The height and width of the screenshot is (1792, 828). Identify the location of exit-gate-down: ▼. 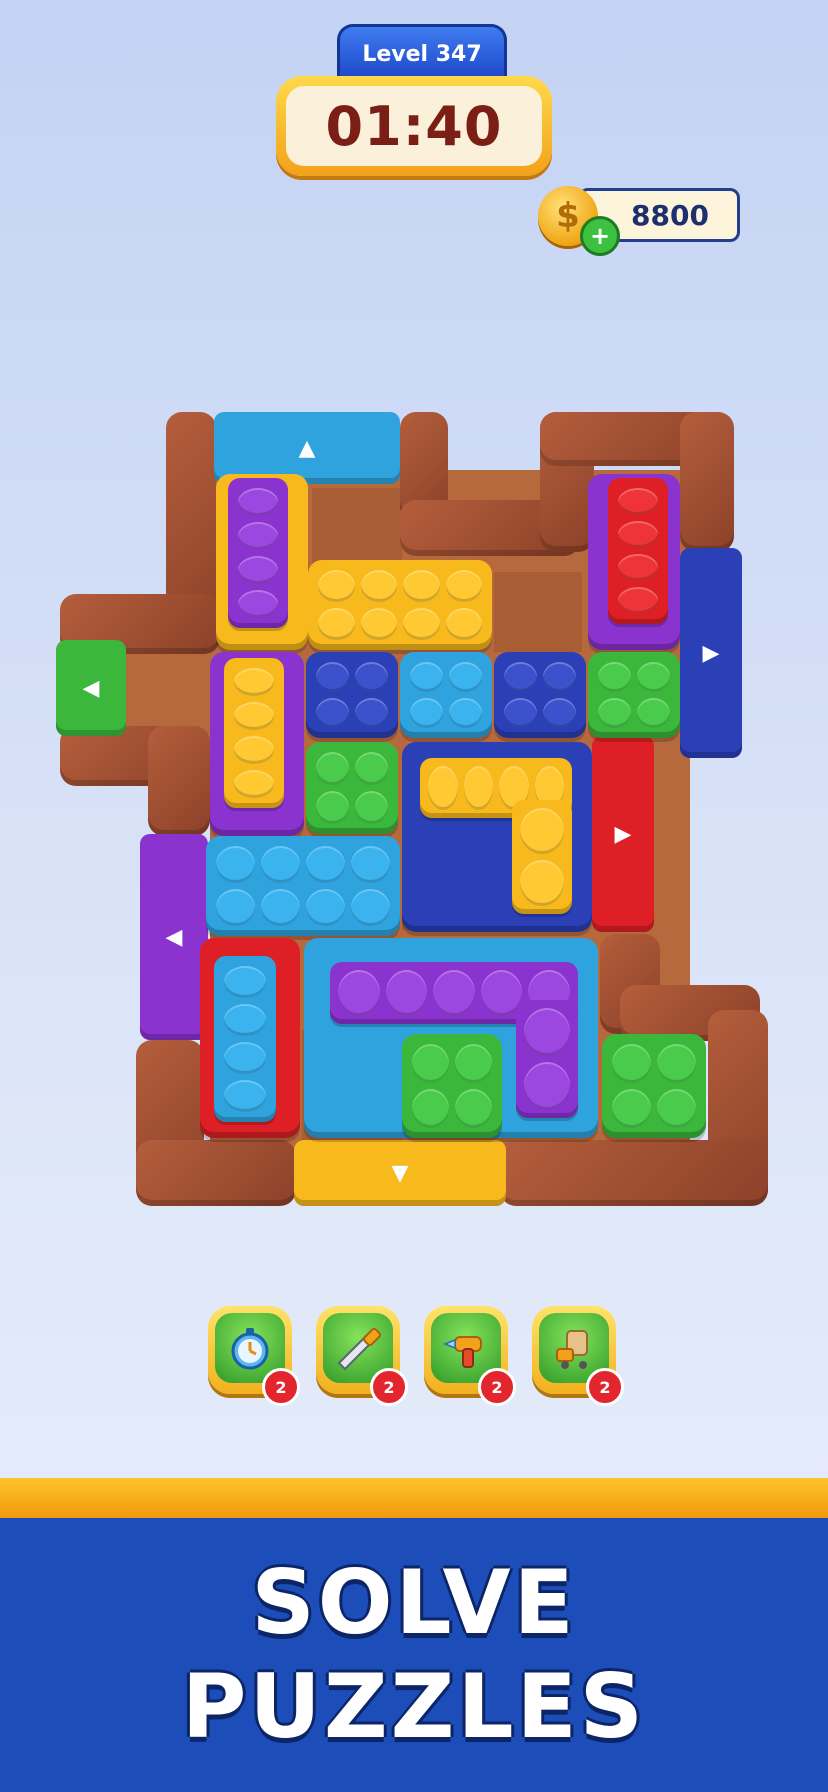
(400, 1173).